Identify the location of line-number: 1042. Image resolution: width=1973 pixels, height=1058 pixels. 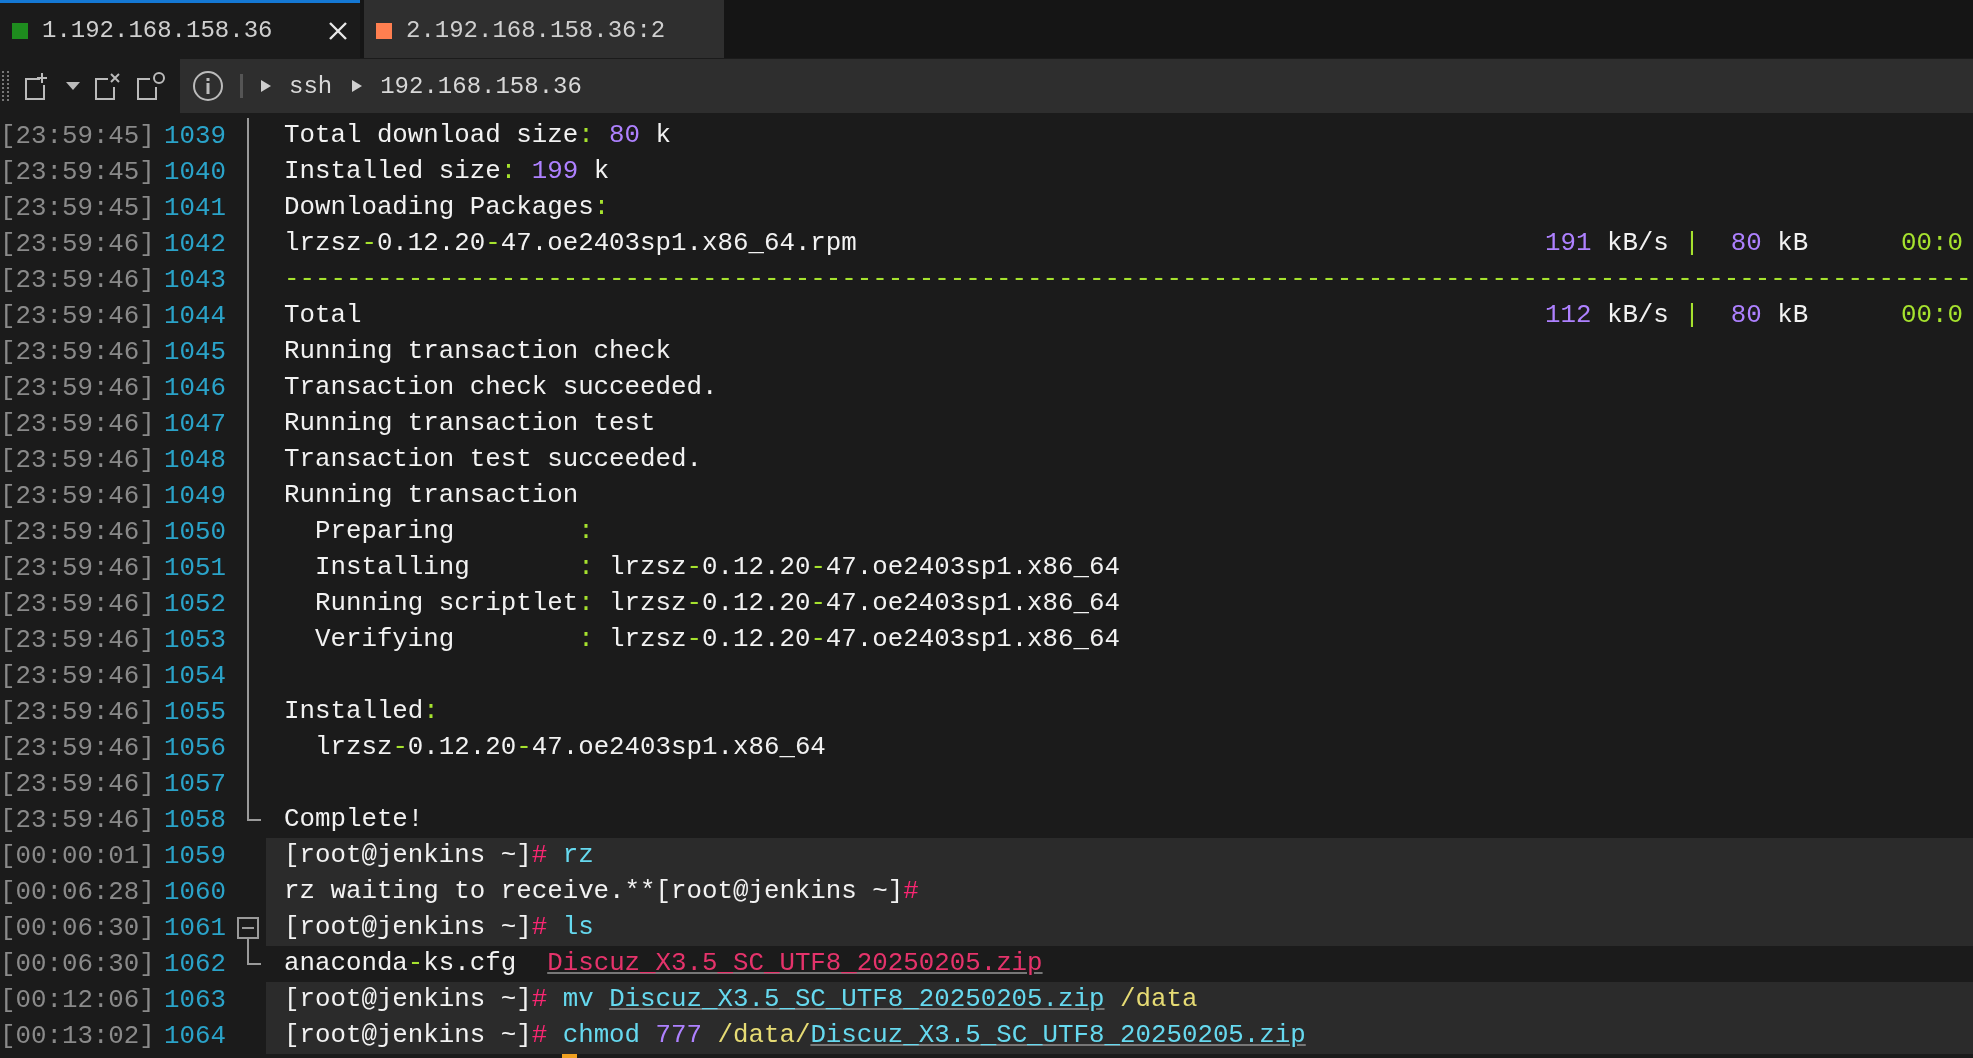
(195, 244).